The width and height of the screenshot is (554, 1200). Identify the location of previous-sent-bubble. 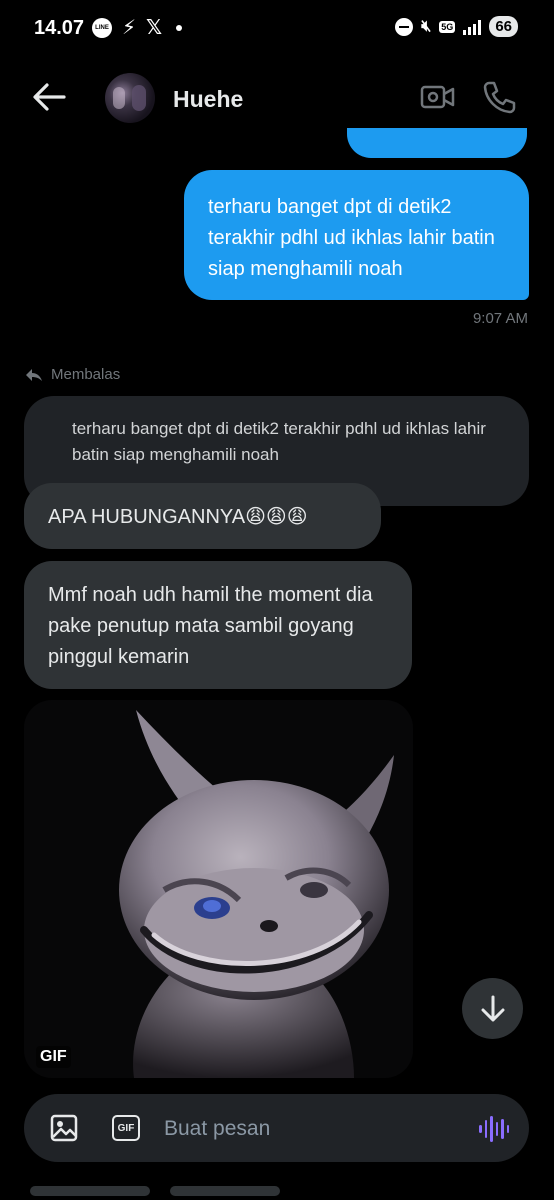
(437, 143).